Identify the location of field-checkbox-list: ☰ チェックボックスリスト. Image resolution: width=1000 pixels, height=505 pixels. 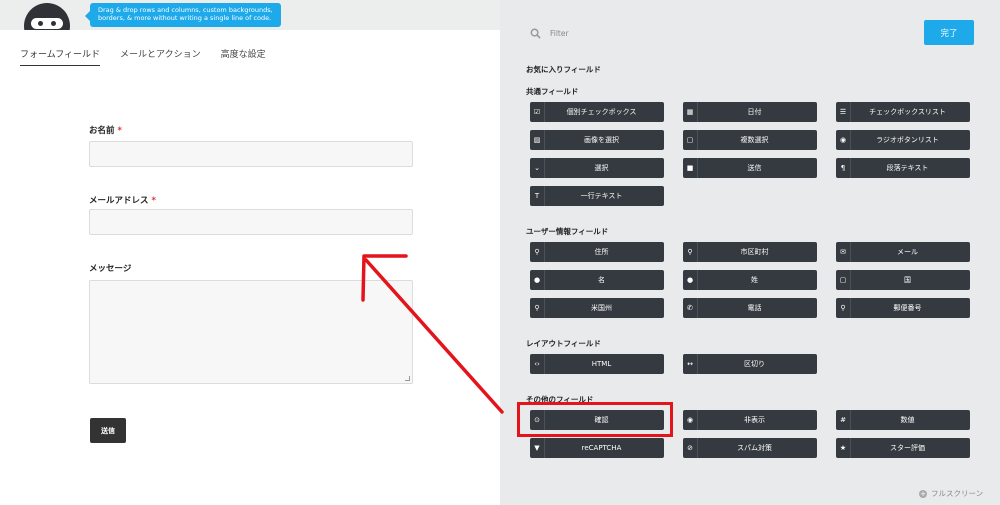
(903, 112).